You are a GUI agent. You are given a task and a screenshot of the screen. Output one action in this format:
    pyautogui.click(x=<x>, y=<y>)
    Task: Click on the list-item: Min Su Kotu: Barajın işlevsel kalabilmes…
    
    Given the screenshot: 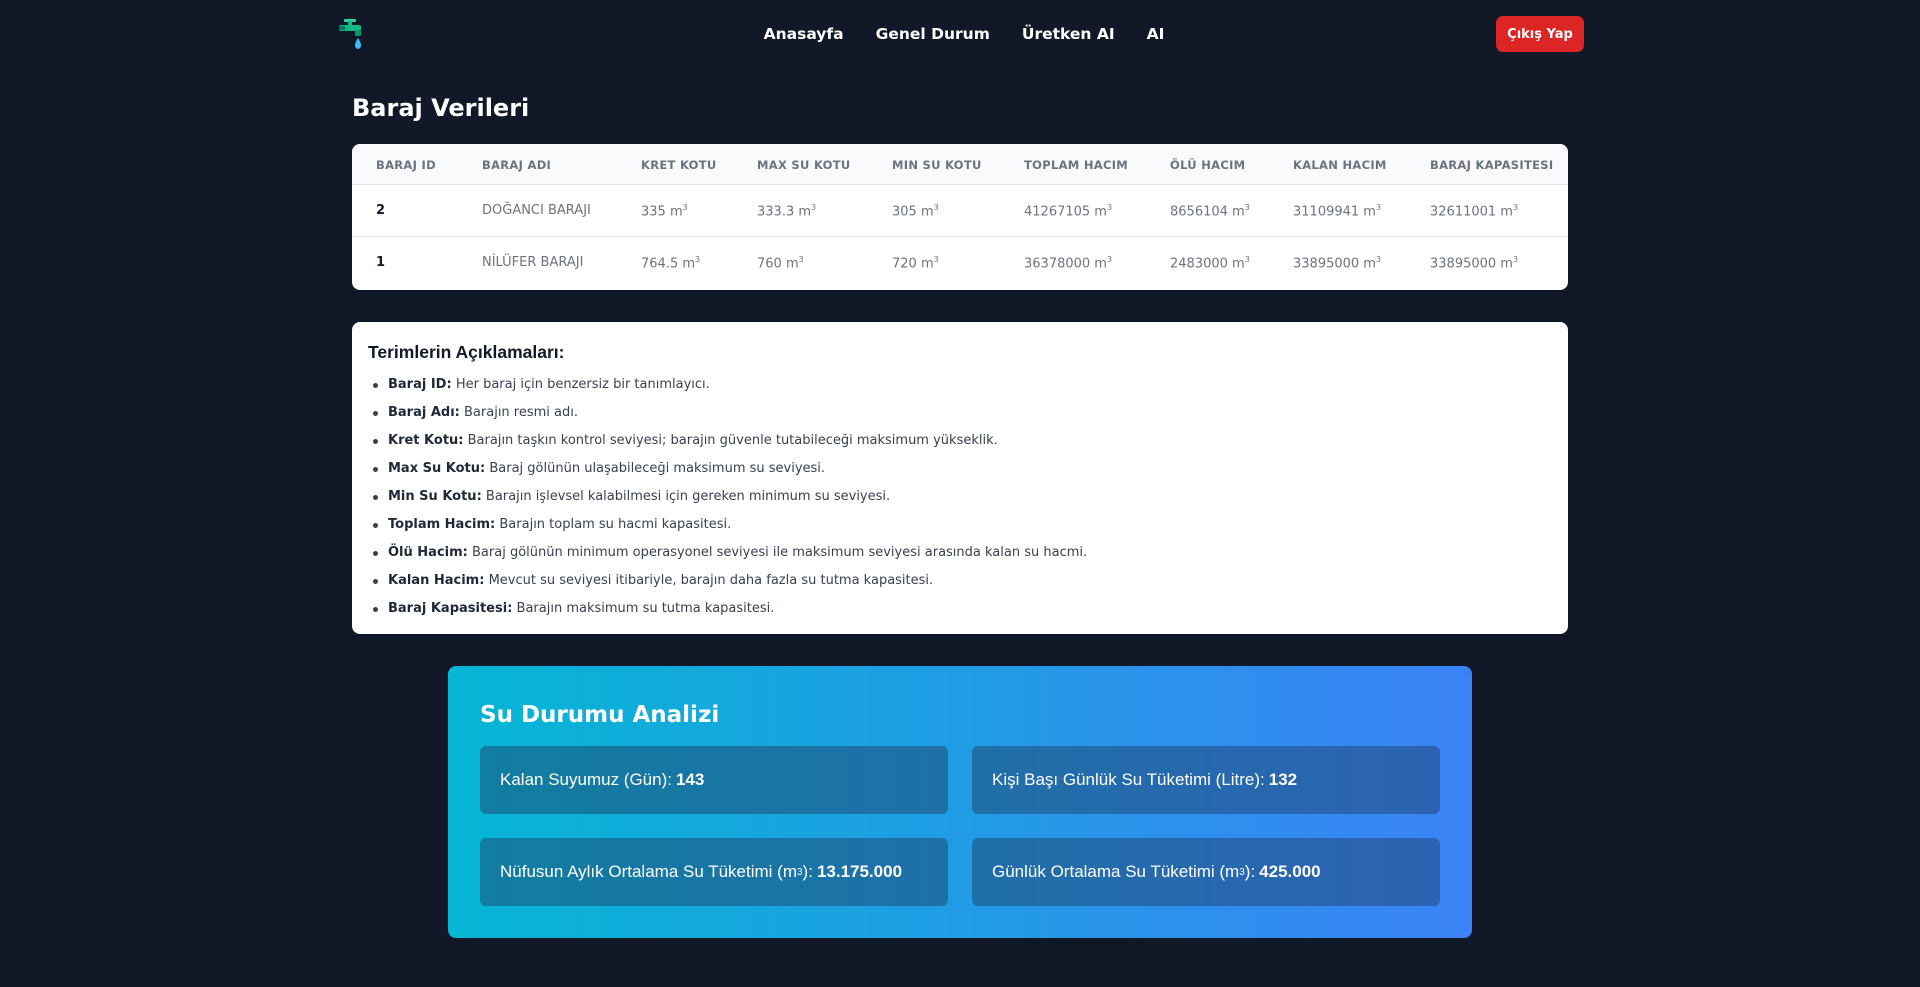 What is the action you would take?
    pyautogui.click(x=962, y=497)
    